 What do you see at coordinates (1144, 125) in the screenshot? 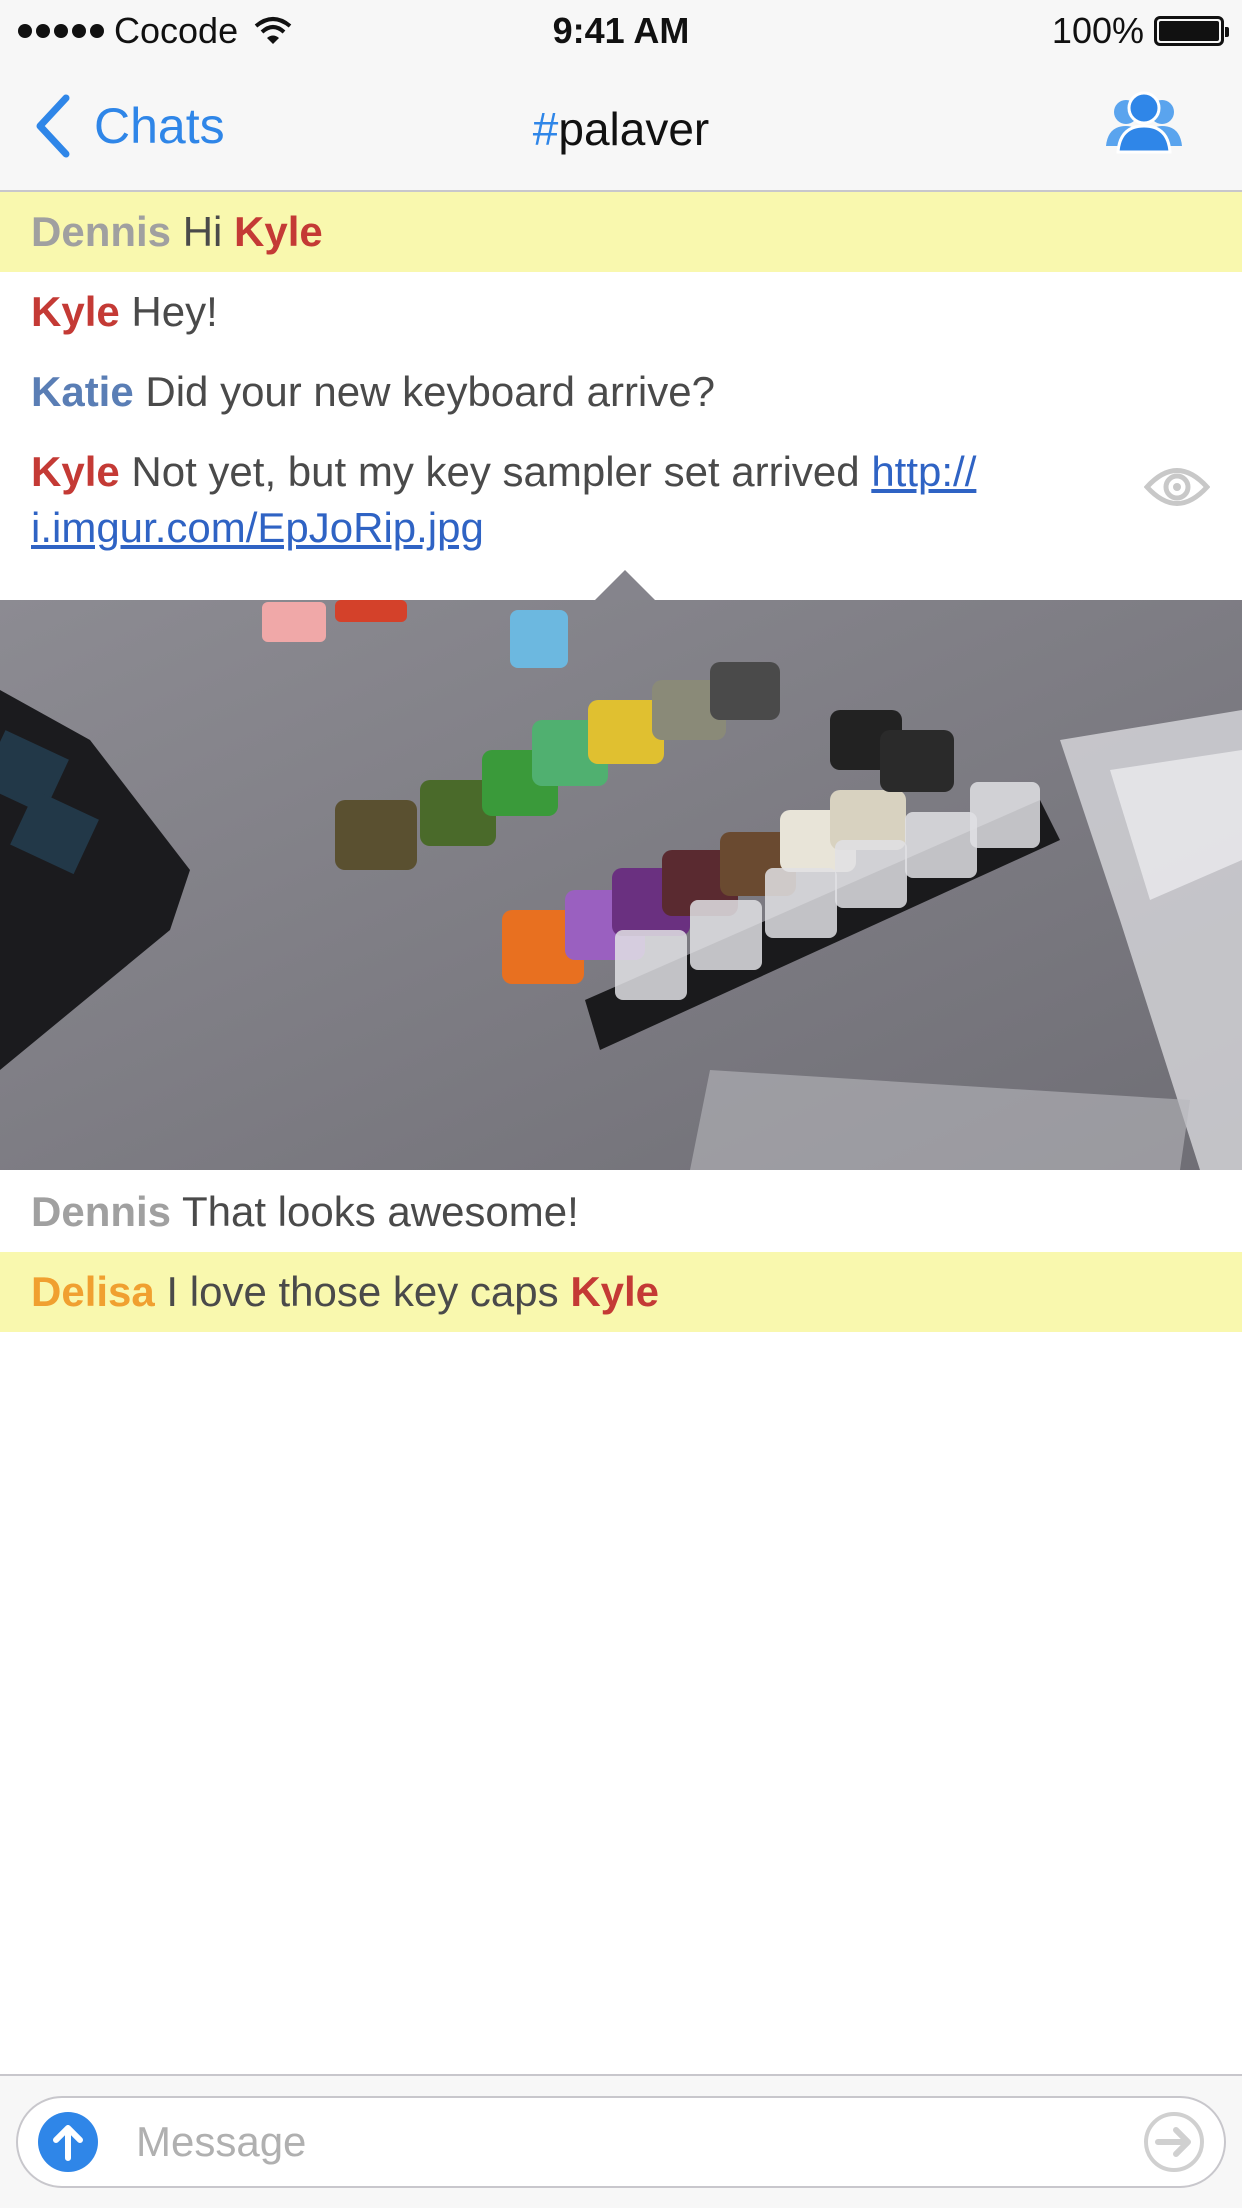
I see `members-icon` at bounding box center [1144, 125].